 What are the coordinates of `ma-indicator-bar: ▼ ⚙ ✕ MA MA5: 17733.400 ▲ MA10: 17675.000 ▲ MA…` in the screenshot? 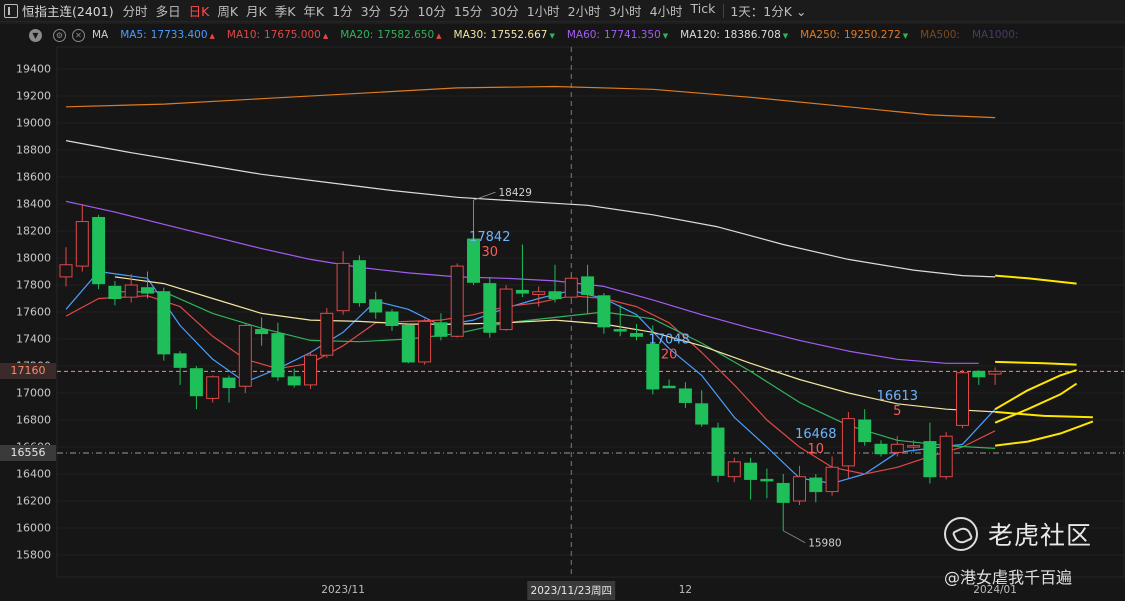 It's located at (562, 35).